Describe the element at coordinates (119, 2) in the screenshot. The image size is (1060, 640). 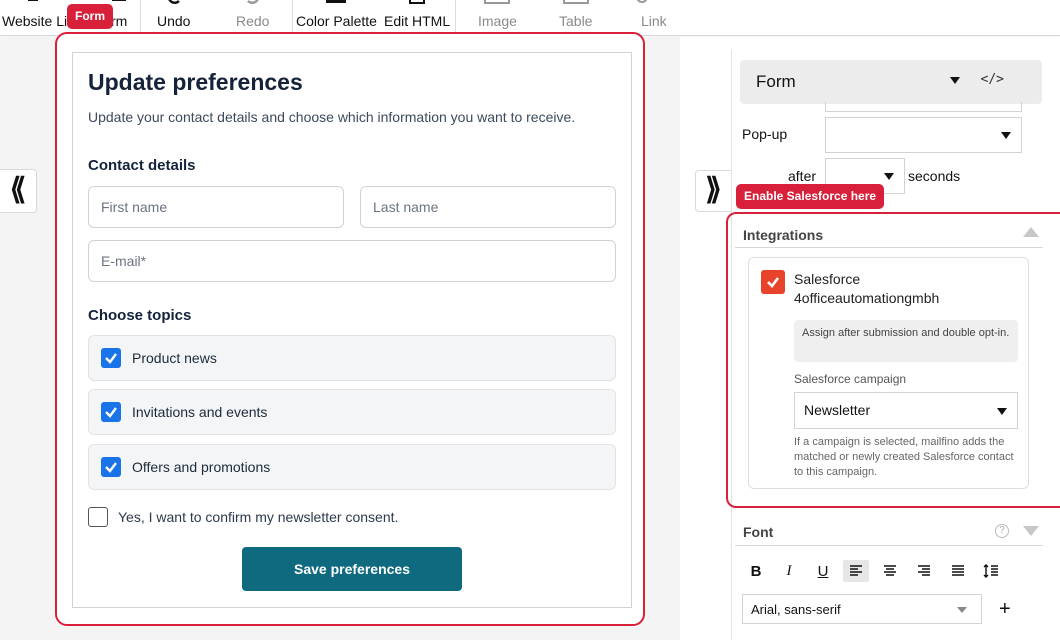
I see `form-icon` at that location.